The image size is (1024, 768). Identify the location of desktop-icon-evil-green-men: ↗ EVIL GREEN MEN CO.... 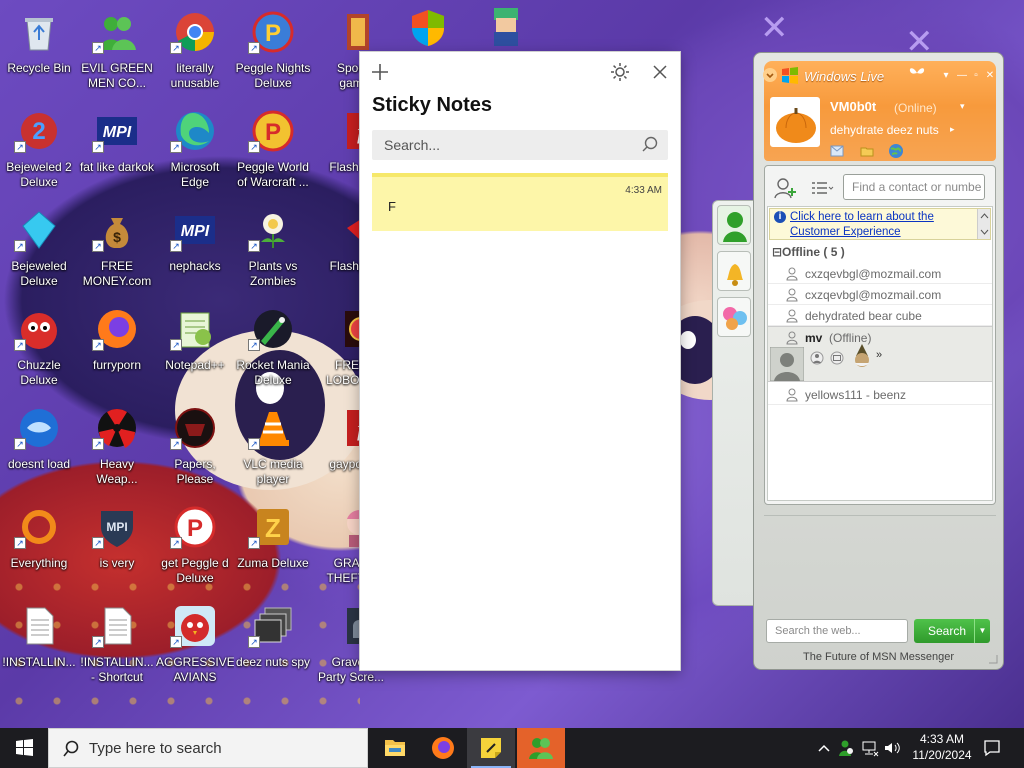
(117, 51).